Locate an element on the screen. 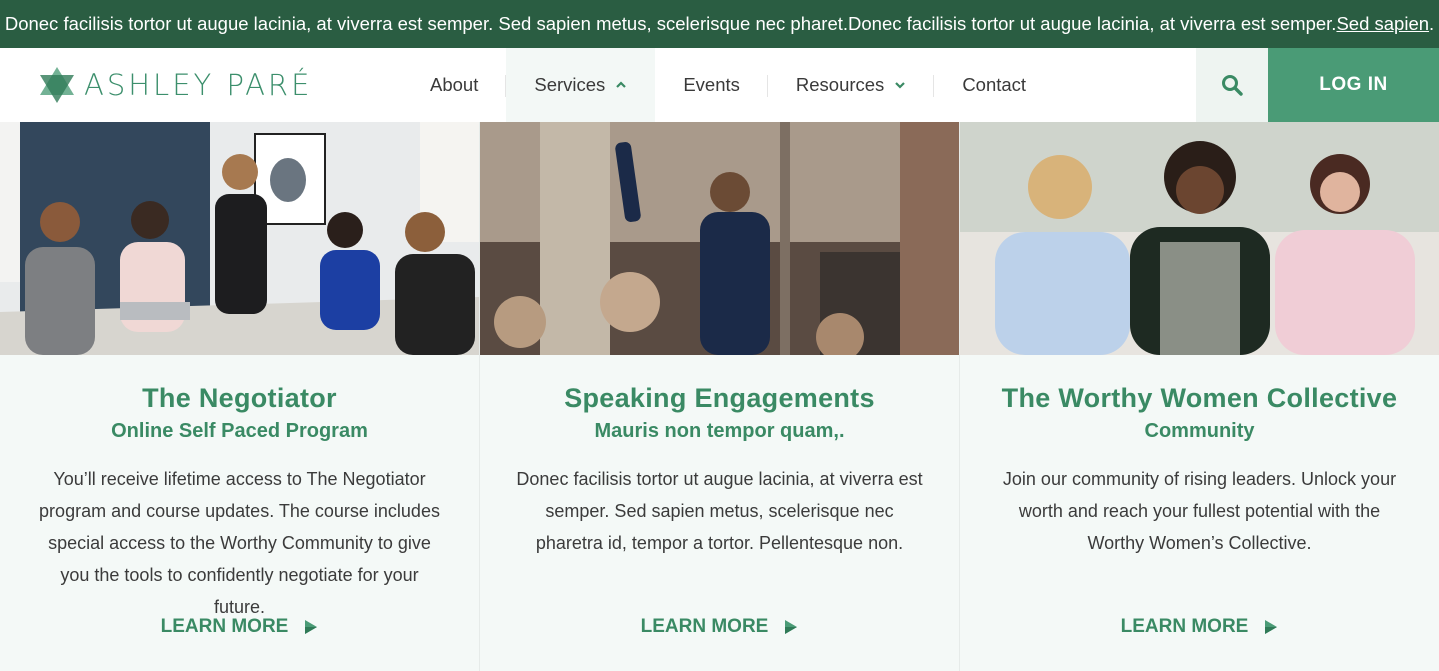 Image resolution: width=1439 pixels, height=671 pixels. card-title: The Worthy Women Collective is located at coordinates (1199, 398).